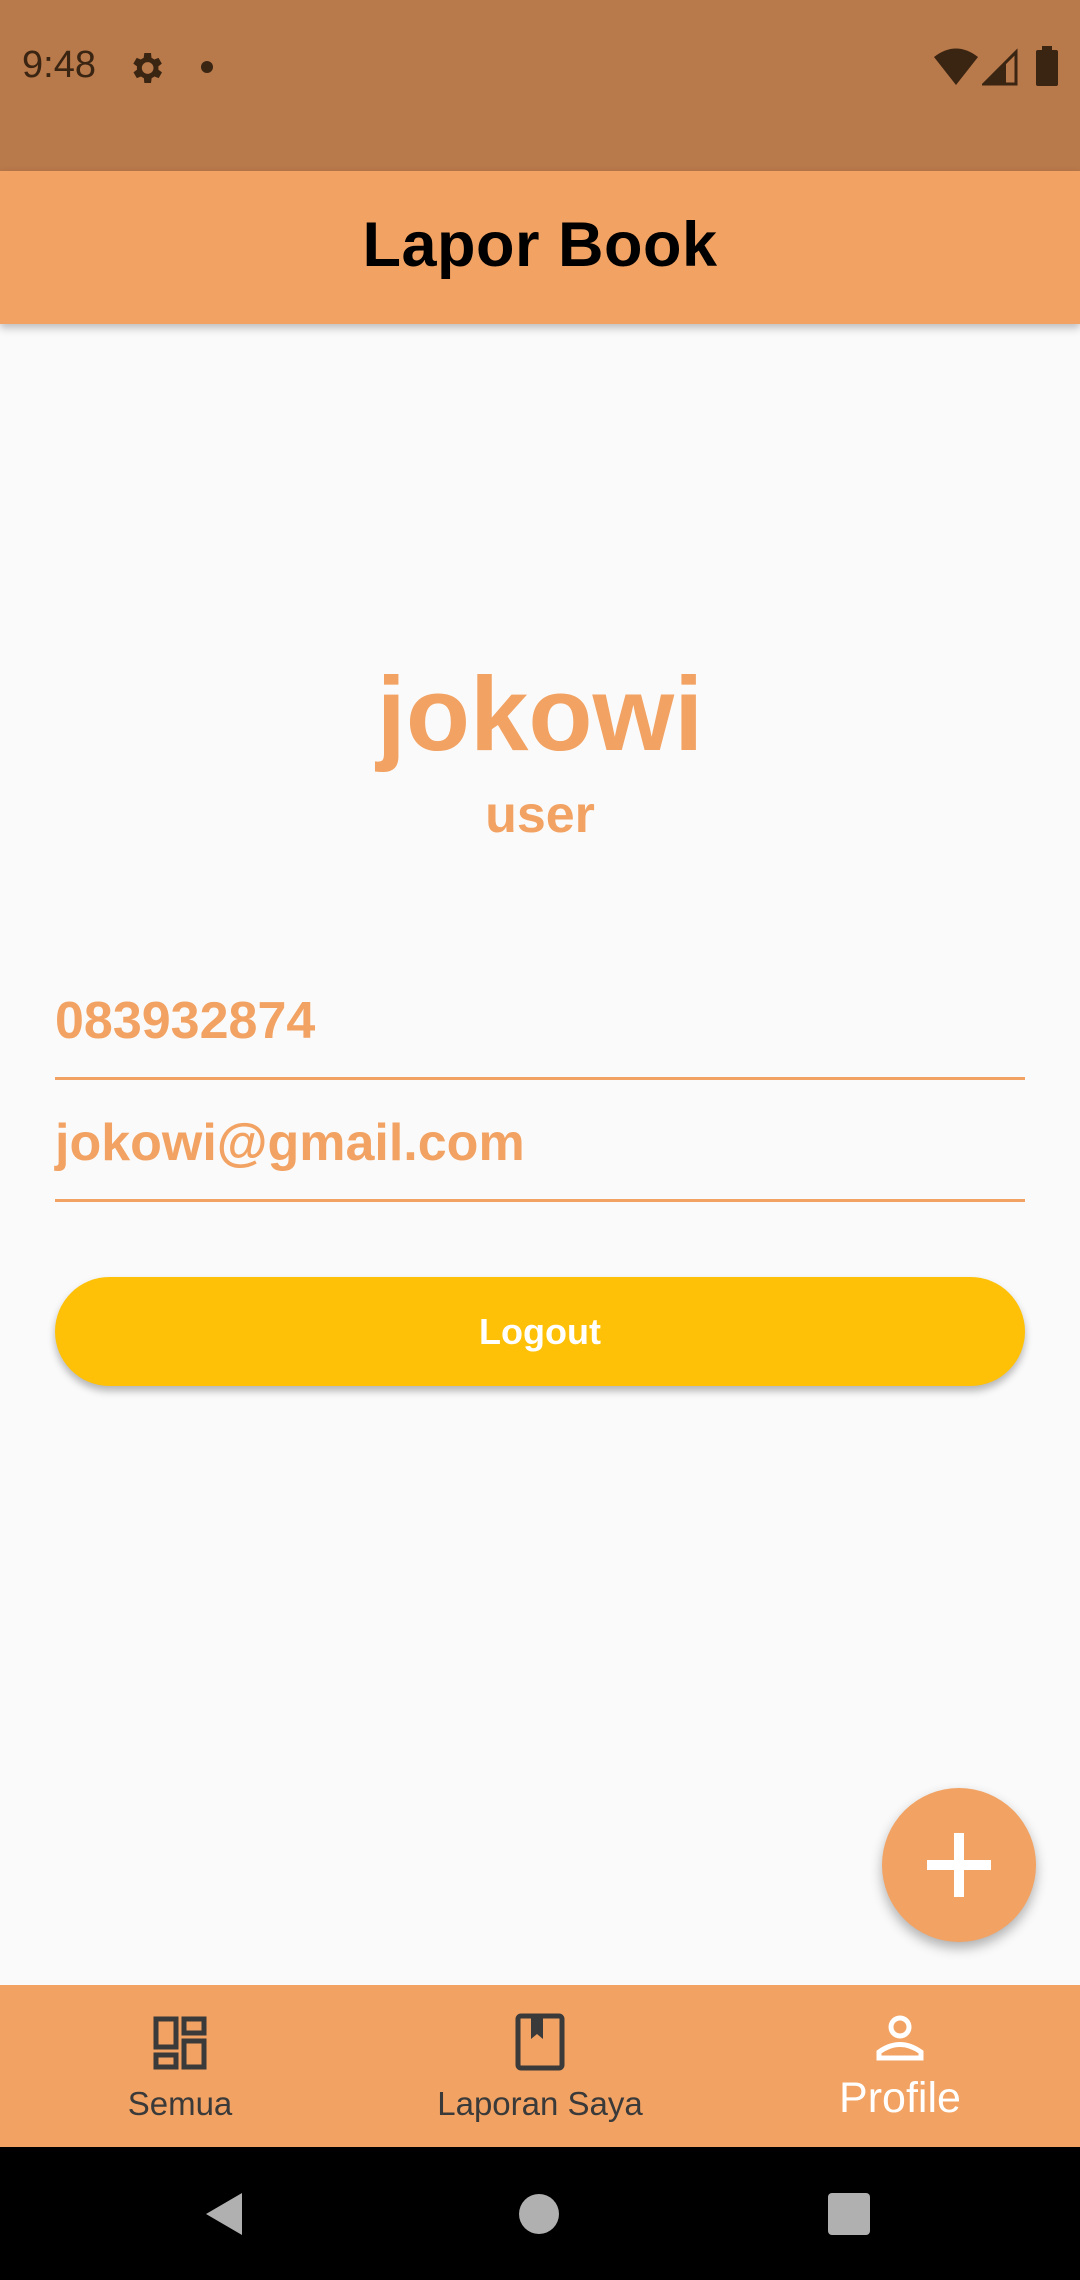 The width and height of the screenshot is (1080, 2280). I want to click on nav-label-semua: Semua, so click(180, 2103).